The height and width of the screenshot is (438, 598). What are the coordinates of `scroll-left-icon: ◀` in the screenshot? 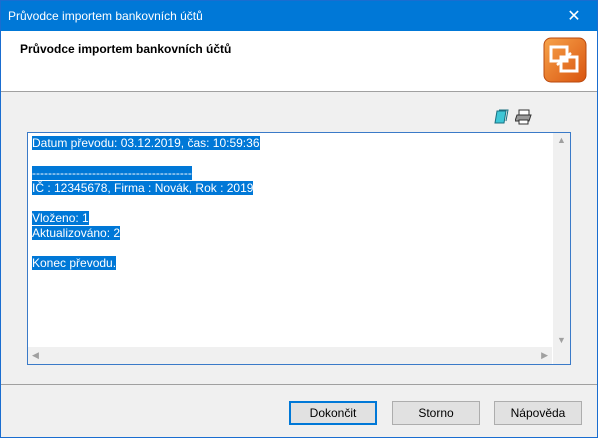 It's located at (35, 355).